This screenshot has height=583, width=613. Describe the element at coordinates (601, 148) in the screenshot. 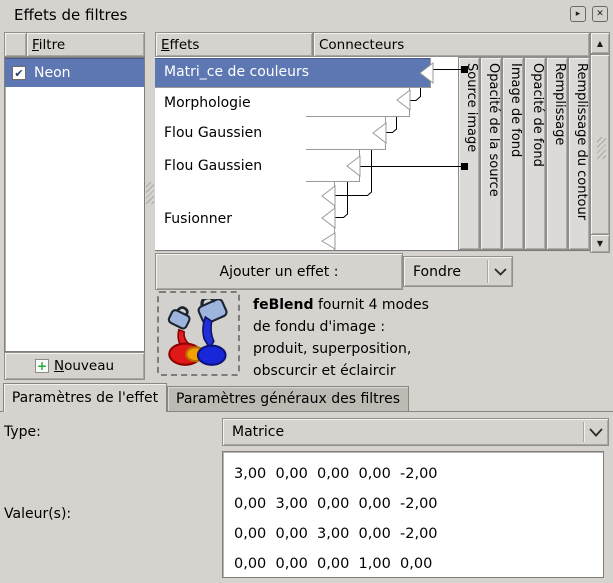

I see `scrollbar-grip-icon` at that location.